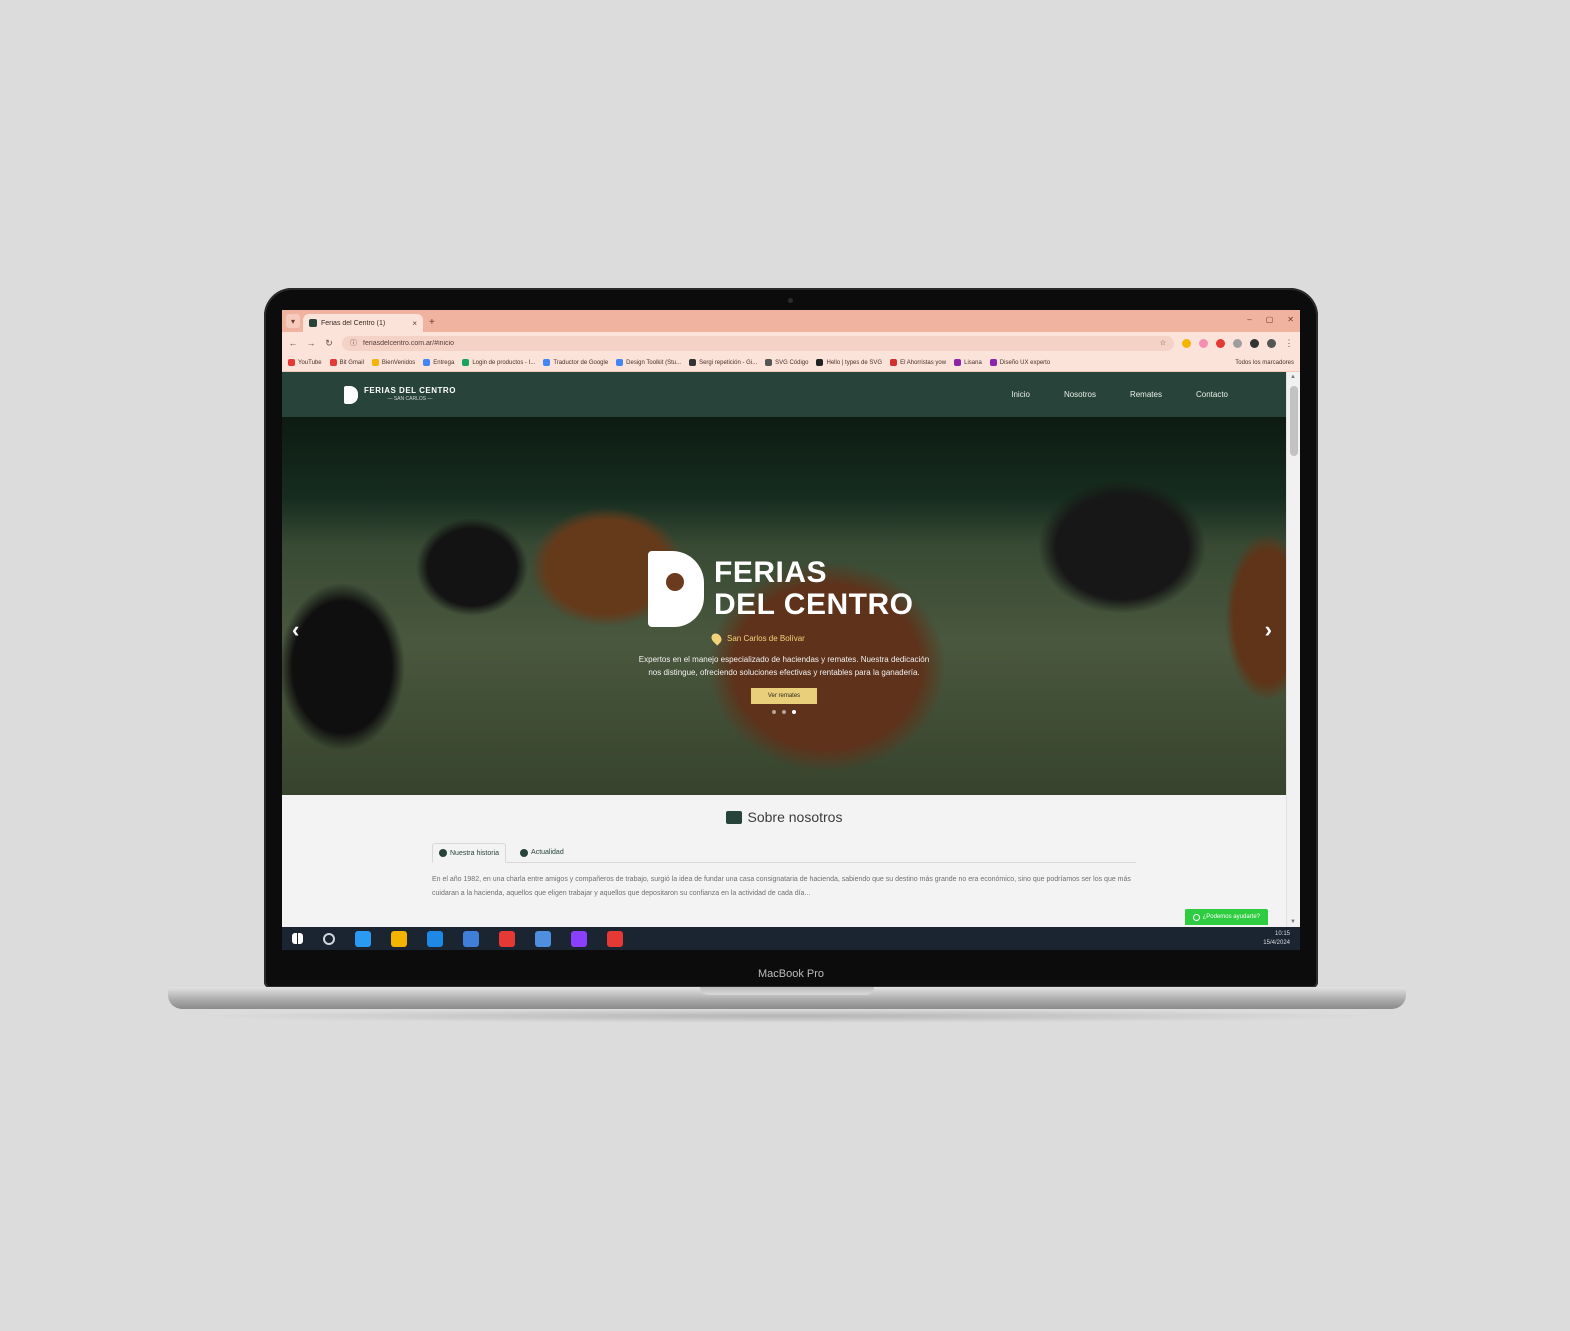  What do you see at coordinates (293, 321) in the screenshot?
I see `tab-search-icon: ▾` at bounding box center [293, 321].